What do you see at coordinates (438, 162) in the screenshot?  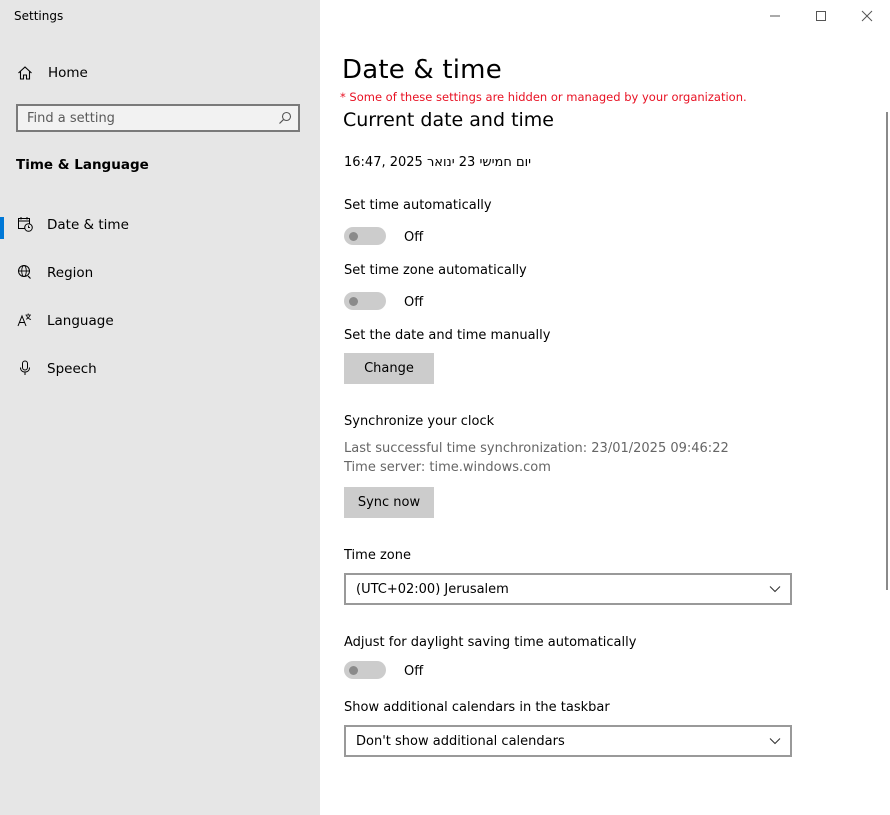 I see `current-datetime: 16:47, 2025 יום חמישי 23 ינואר` at bounding box center [438, 162].